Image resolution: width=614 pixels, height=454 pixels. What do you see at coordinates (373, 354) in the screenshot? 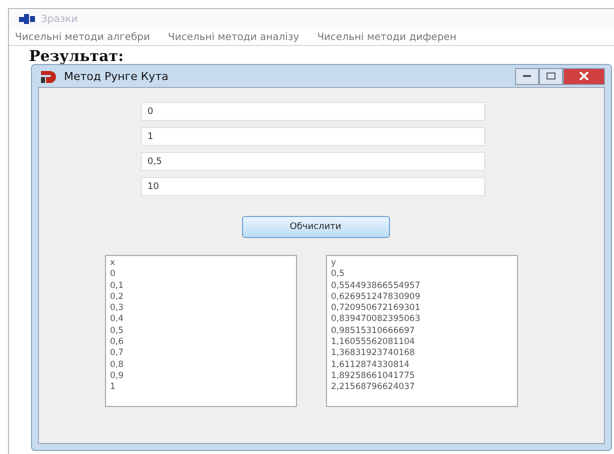
I see `list-item: 1,36831923740168` at bounding box center [373, 354].